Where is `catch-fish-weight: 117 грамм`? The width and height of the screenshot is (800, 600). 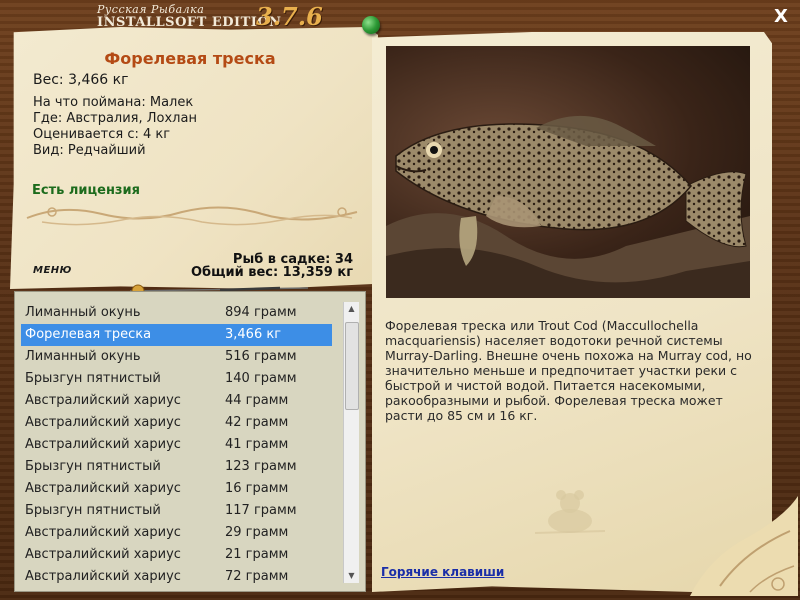
catch-fish-weight: 117 грамм is located at coordinates (261, 510).